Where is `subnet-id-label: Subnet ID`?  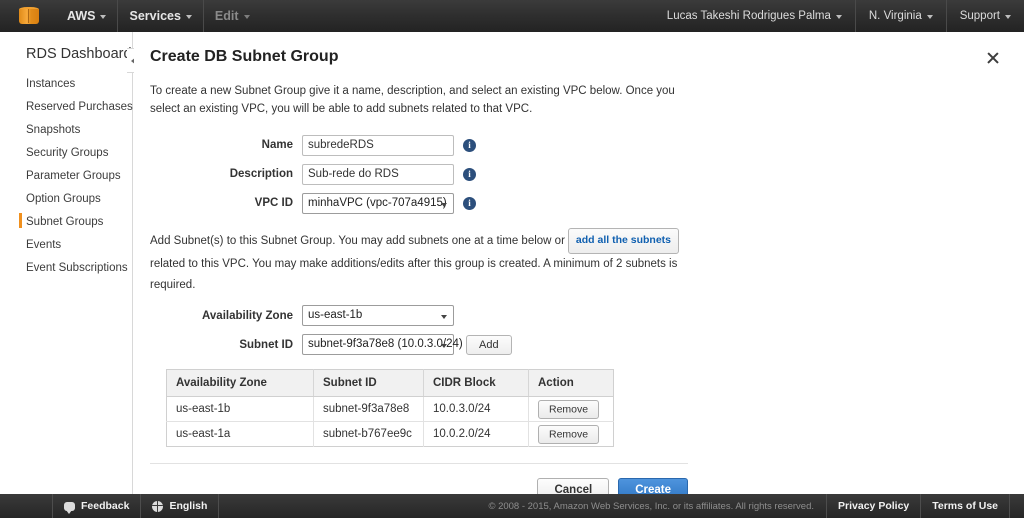 subnet-id-label: Subnet ID is located at coordinates (266, 344).